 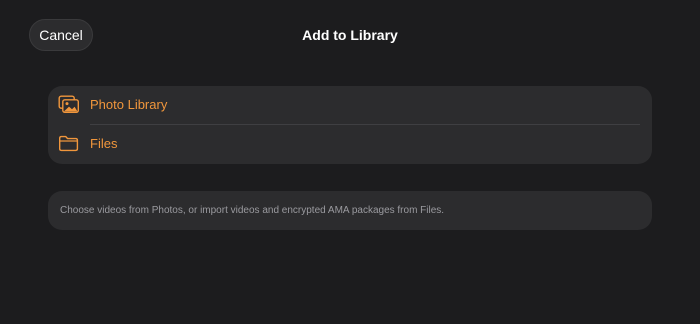 What do you see at coordinates (69, 144) in the screenshot?
I see `folder-icon` at bounding box center [69, 144].